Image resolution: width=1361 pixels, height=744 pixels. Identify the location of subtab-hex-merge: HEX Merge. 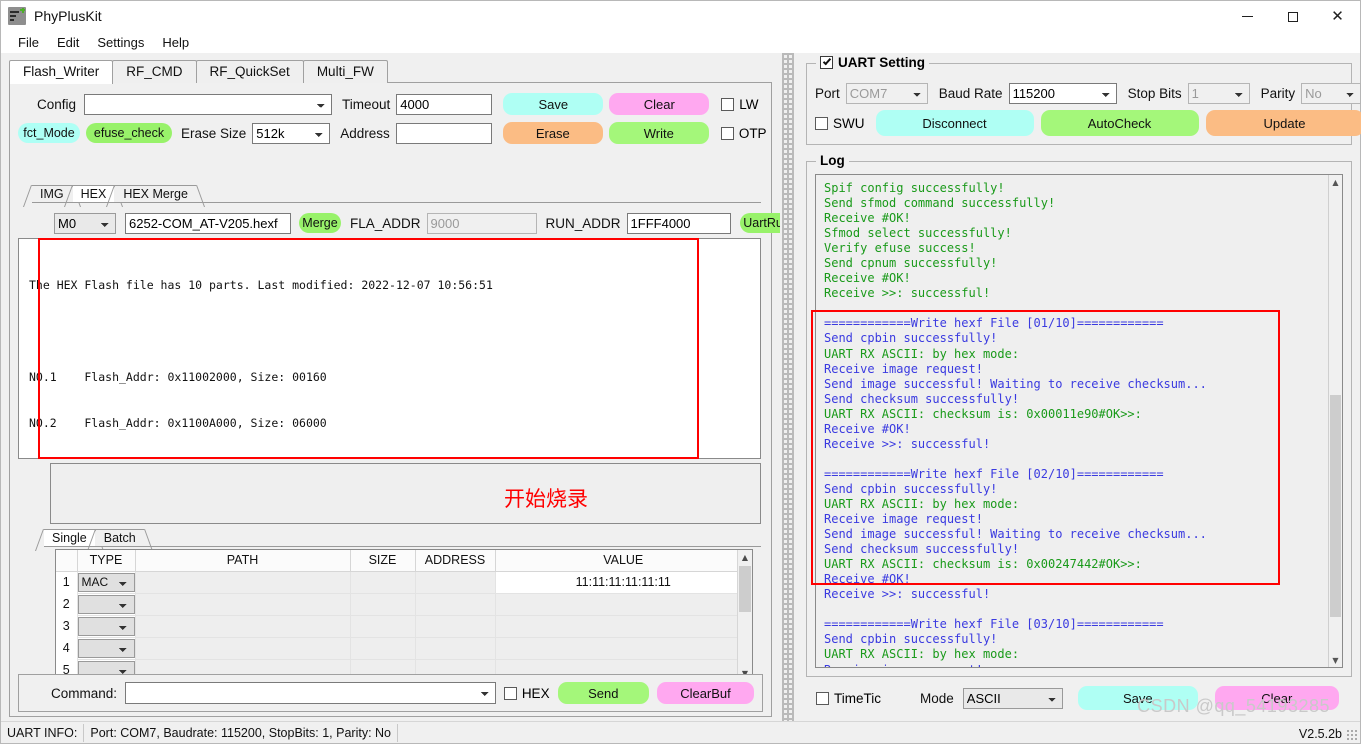
(155, 194).